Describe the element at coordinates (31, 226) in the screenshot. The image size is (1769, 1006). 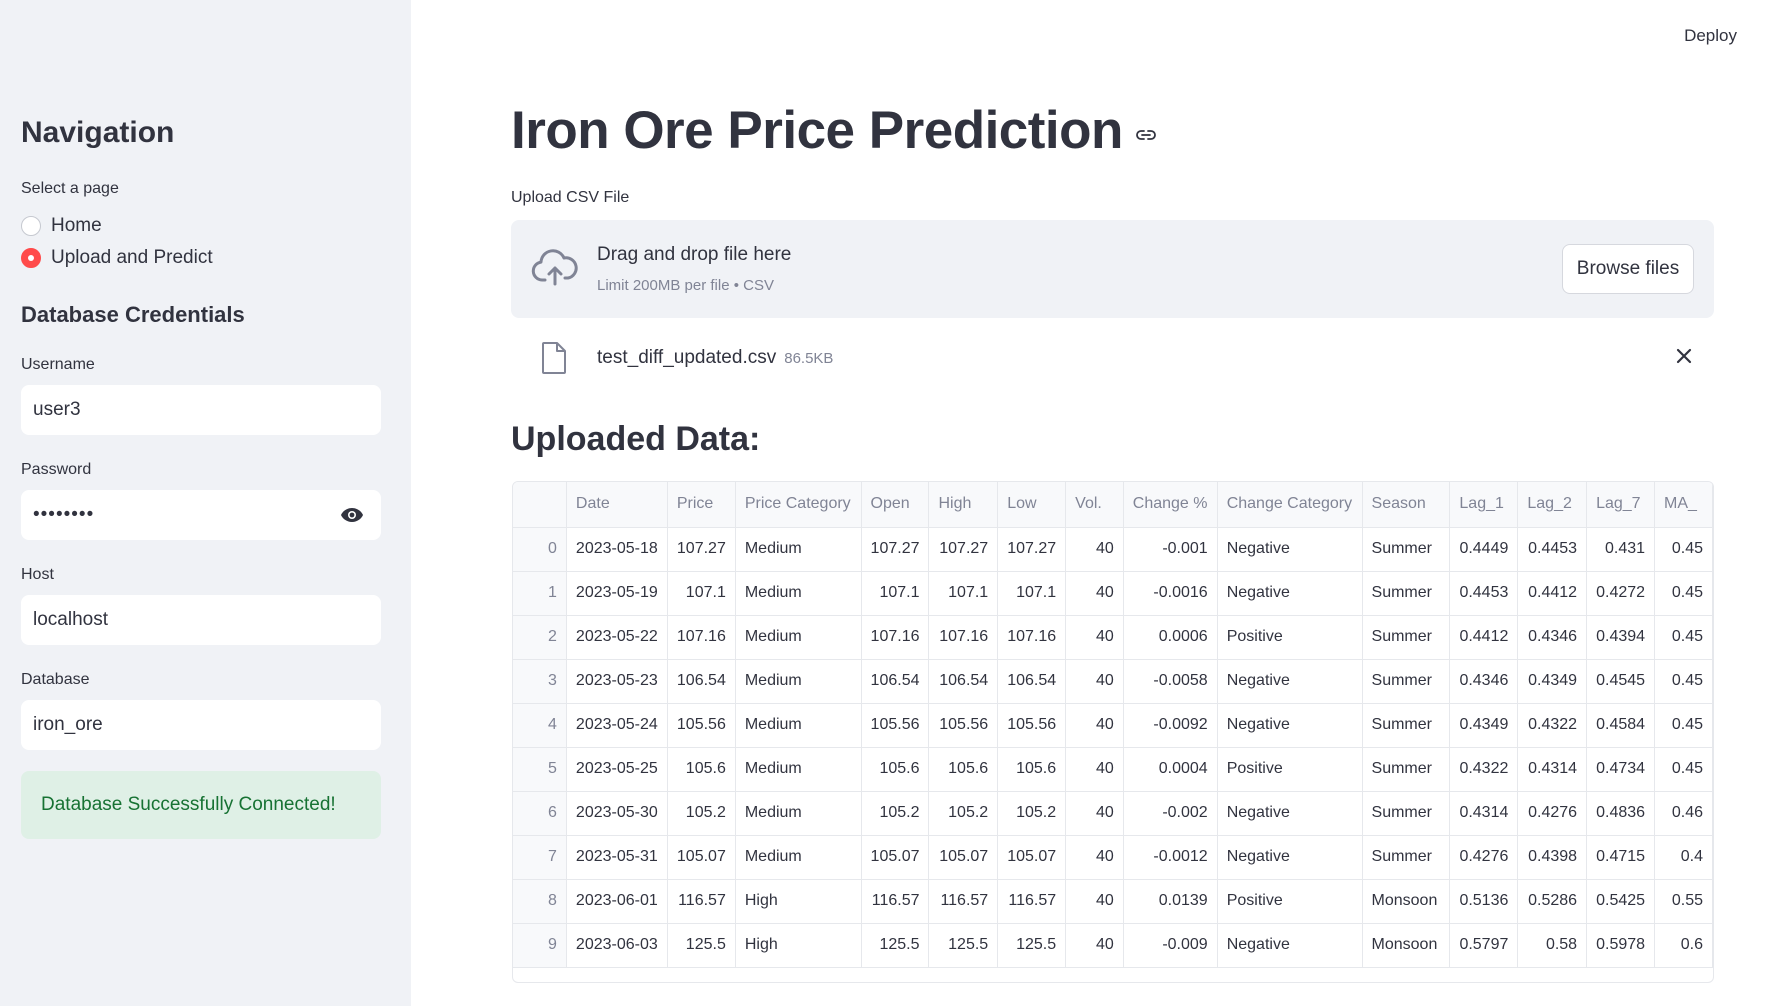
I see `radio-home-circle` at that location.